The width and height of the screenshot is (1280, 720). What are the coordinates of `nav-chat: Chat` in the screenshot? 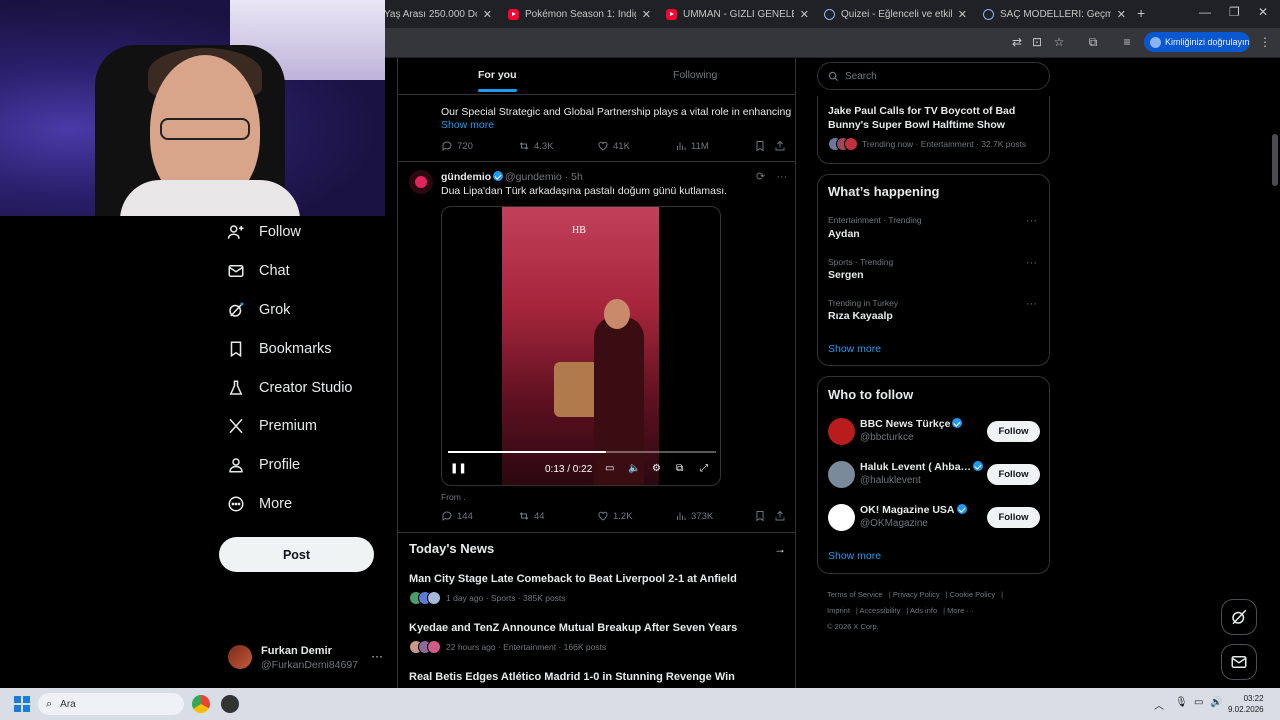 It's located at (258, 271).